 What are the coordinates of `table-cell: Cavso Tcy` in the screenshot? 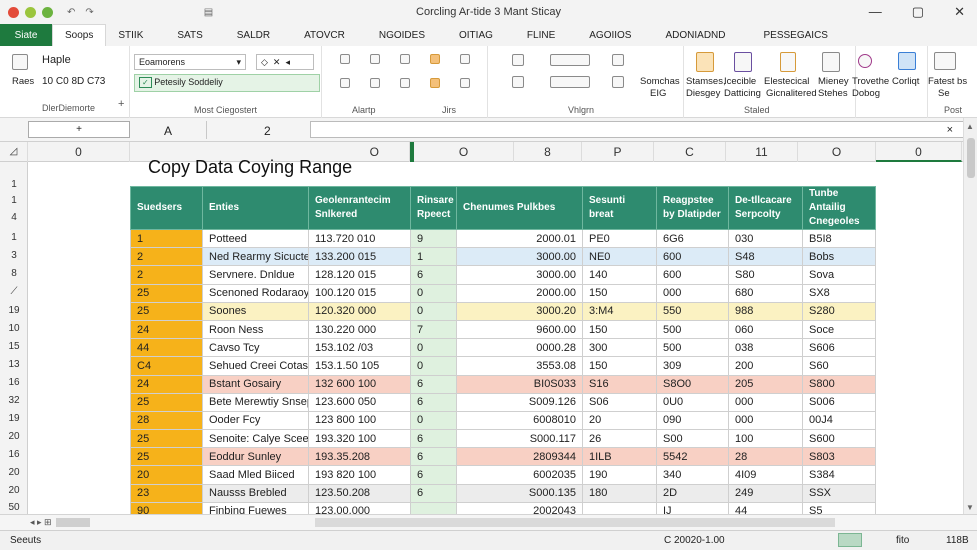 It's located at (255, 348).